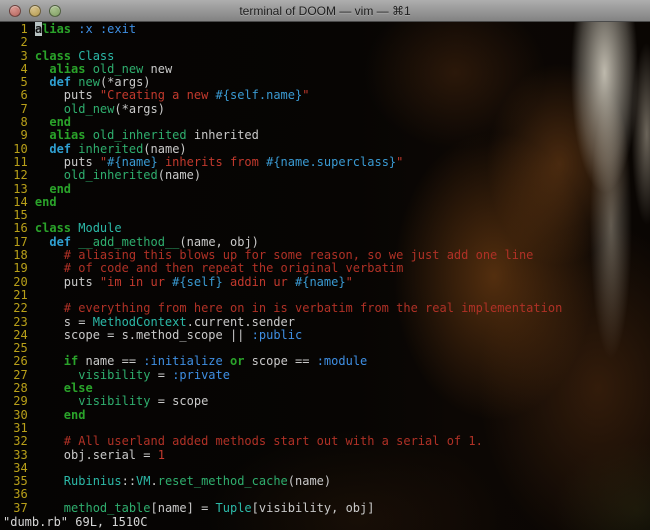  Describe the element at coordinates (328, 215) in the screenshot. I see `code-line: 15` at that location.